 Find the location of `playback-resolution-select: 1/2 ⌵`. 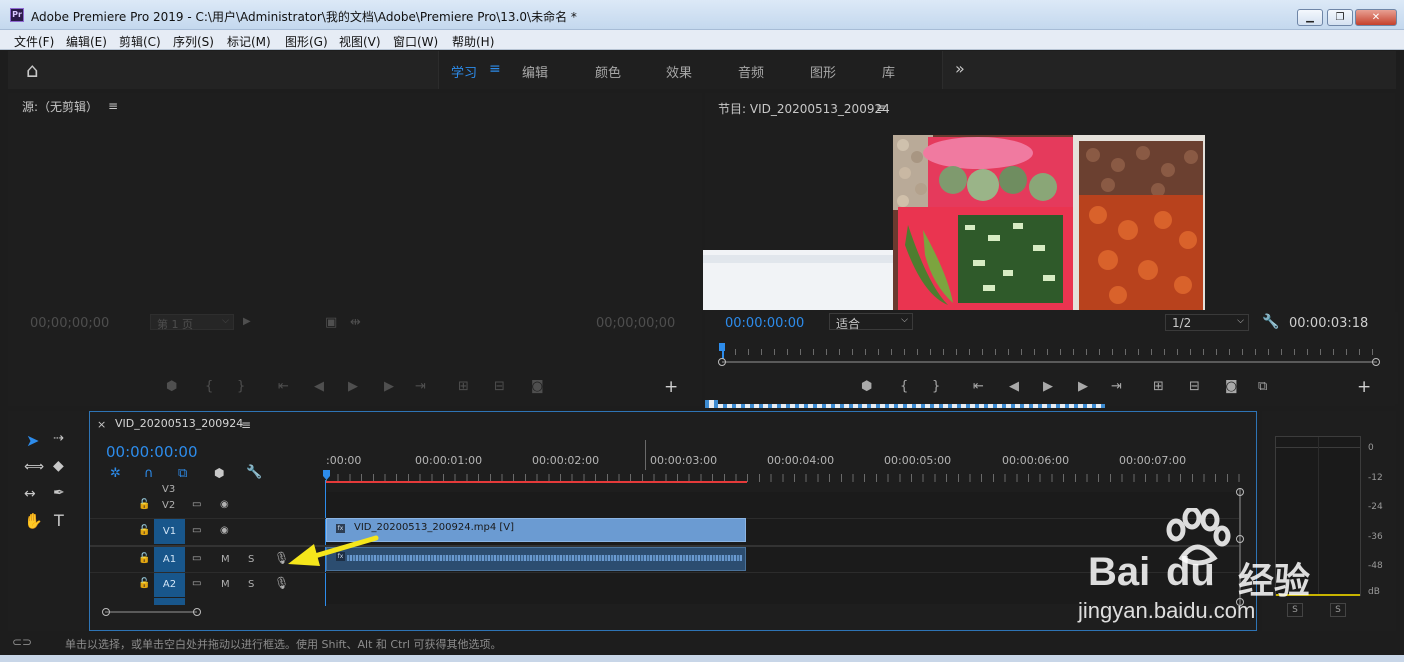

playback-resolution-select: 1/2 ⌵ is located at coordinates (1207, 322).